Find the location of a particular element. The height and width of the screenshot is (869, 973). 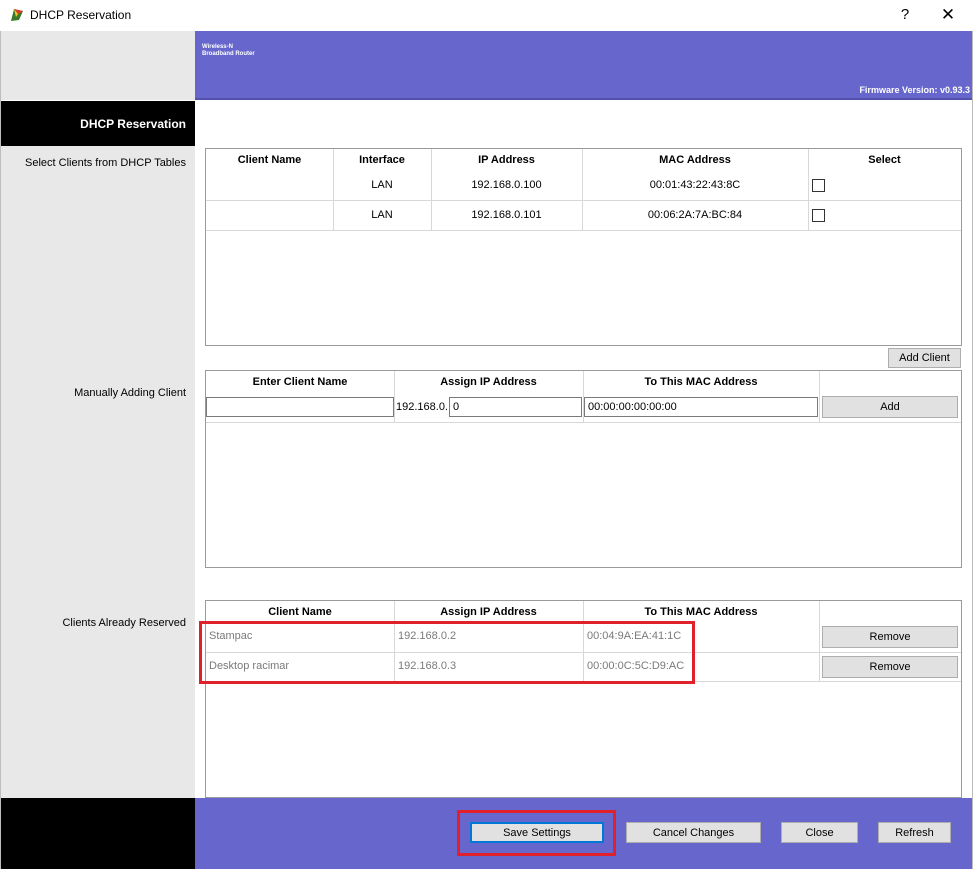

section-title-bar: DHCP Reservation is located at coordinates (98, 123).